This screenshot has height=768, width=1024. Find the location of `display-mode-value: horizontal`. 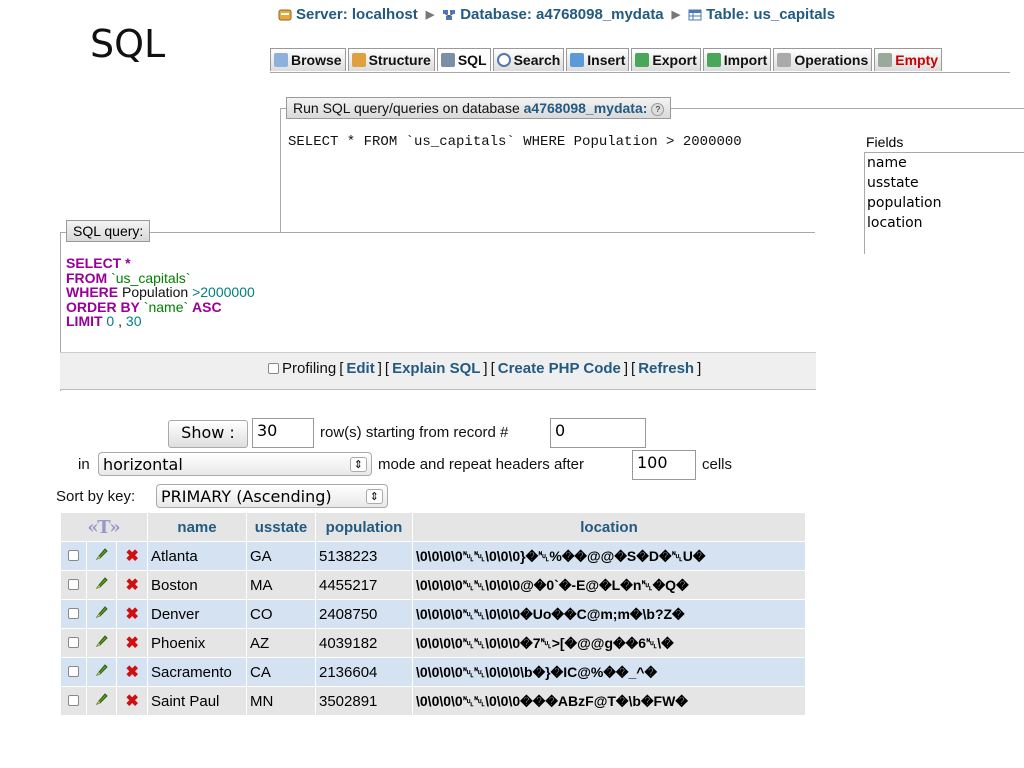

display-mode-value: horizontal is located at coordinates (143, 464).